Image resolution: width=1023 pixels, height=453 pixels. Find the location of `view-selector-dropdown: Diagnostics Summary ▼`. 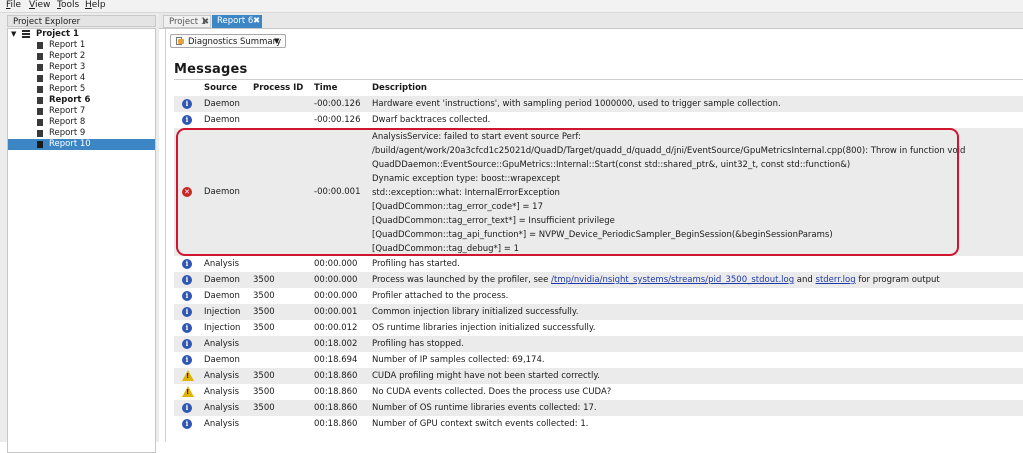

view-selector-dropdown: Diagnostics Summary ▼ is located at coordinates (228, 41).